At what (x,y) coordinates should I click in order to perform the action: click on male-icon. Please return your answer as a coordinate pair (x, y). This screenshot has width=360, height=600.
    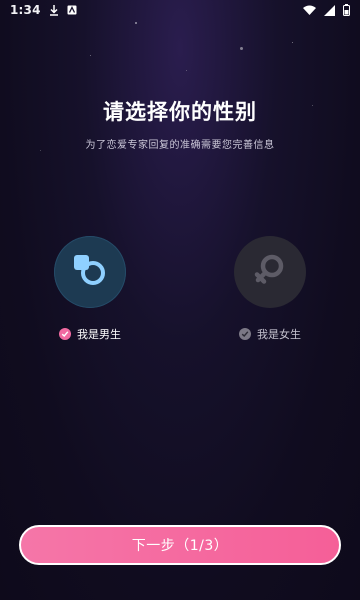
    Looking at the image, I should click on (90, 272).